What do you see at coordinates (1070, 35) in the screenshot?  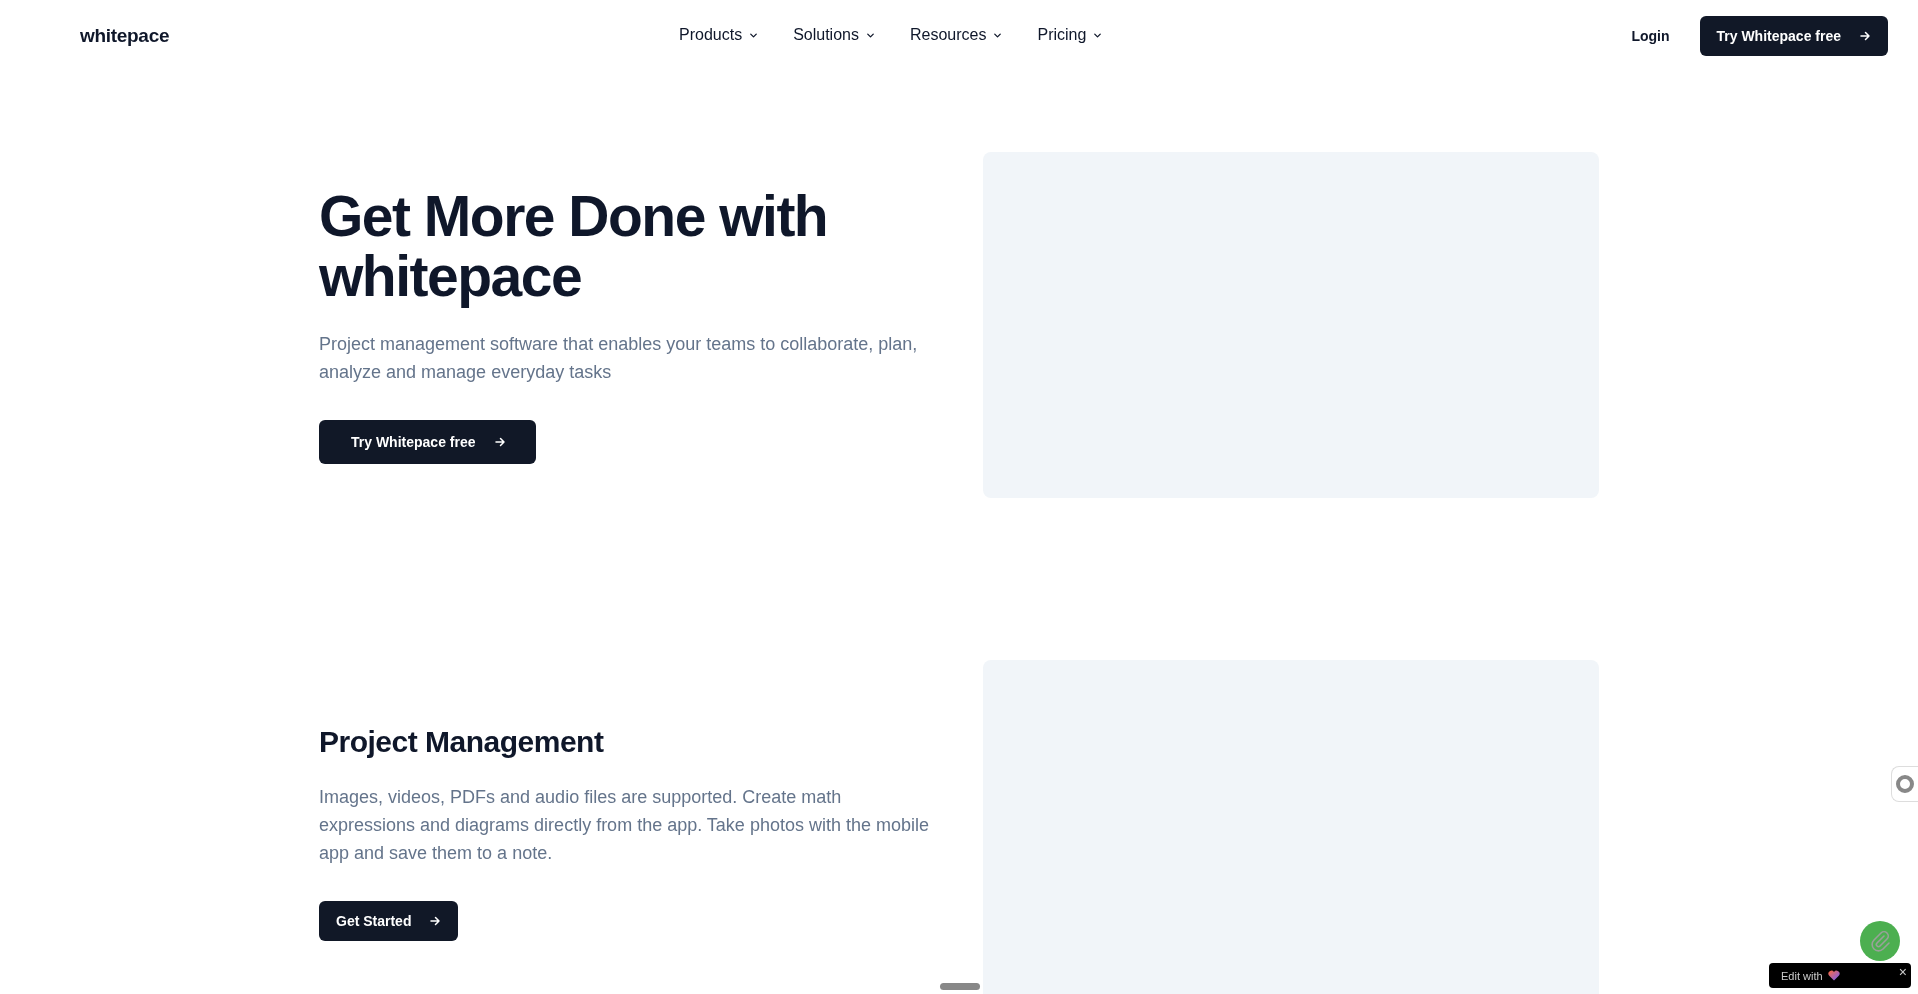 I see `nav-menu-item: Pricing` at bounding box center [1070, 35].